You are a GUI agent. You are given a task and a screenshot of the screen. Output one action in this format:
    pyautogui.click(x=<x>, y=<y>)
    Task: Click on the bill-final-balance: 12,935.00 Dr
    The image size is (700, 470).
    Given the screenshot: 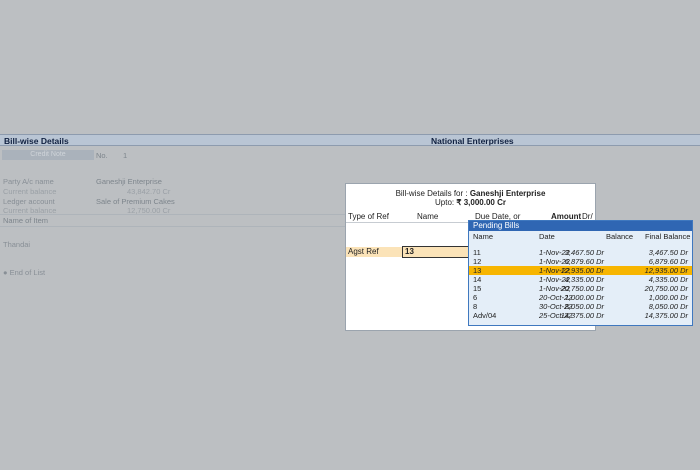 What is the action you would take?
    pyautogui.click(x=666, y=270)
    